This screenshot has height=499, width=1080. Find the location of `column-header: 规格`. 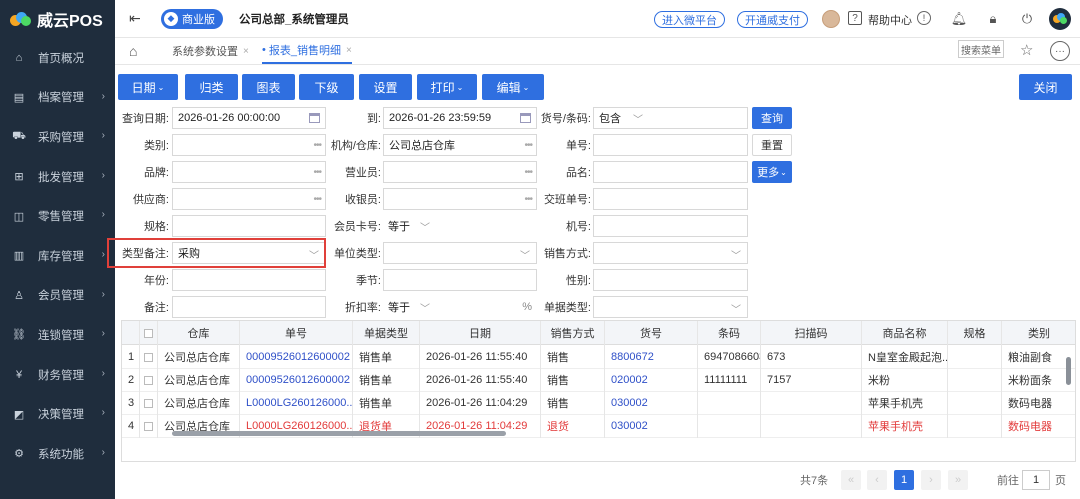

column-header: 规格 is located at coordinates (975, 333).